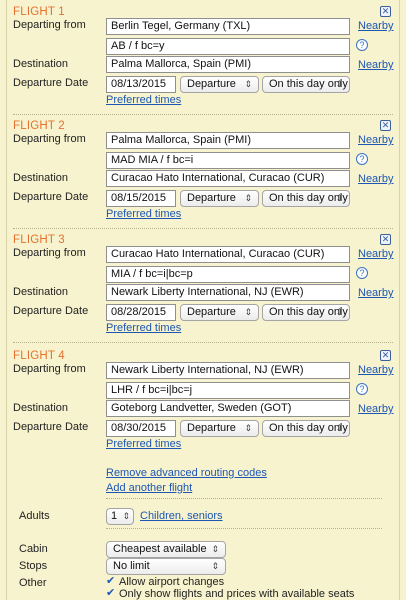 The width and height of the screenshot is (406, 600). Describe the element at coordinates (141, 428) in the screenshot. I see `departure-date-input: 08/30/2015` at that location.